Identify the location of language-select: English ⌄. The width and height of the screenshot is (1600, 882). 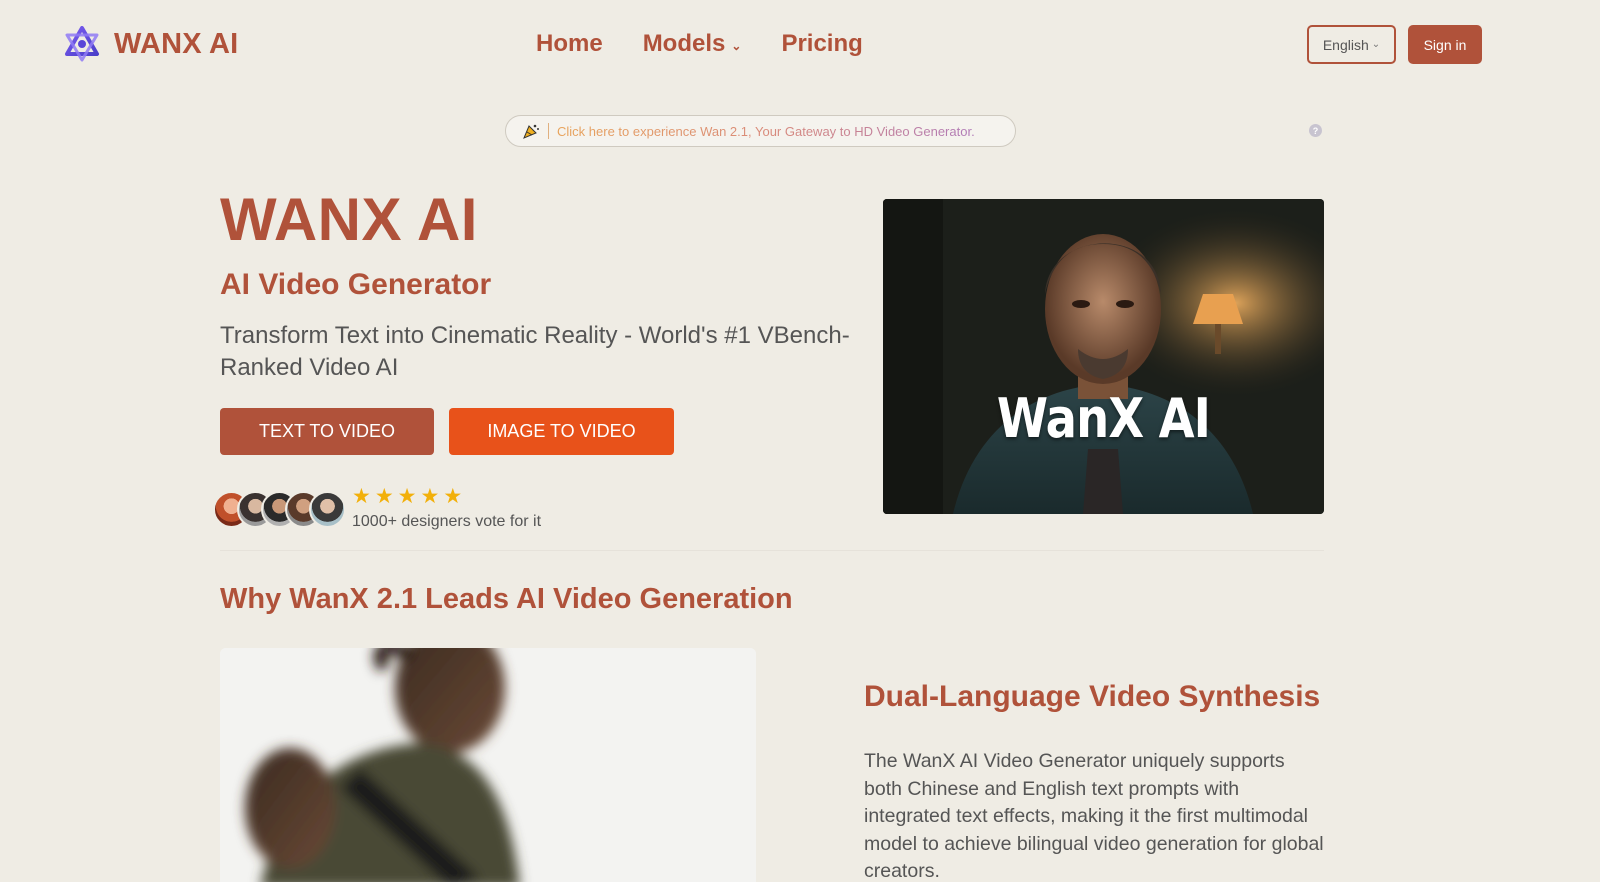
(1351, 44).